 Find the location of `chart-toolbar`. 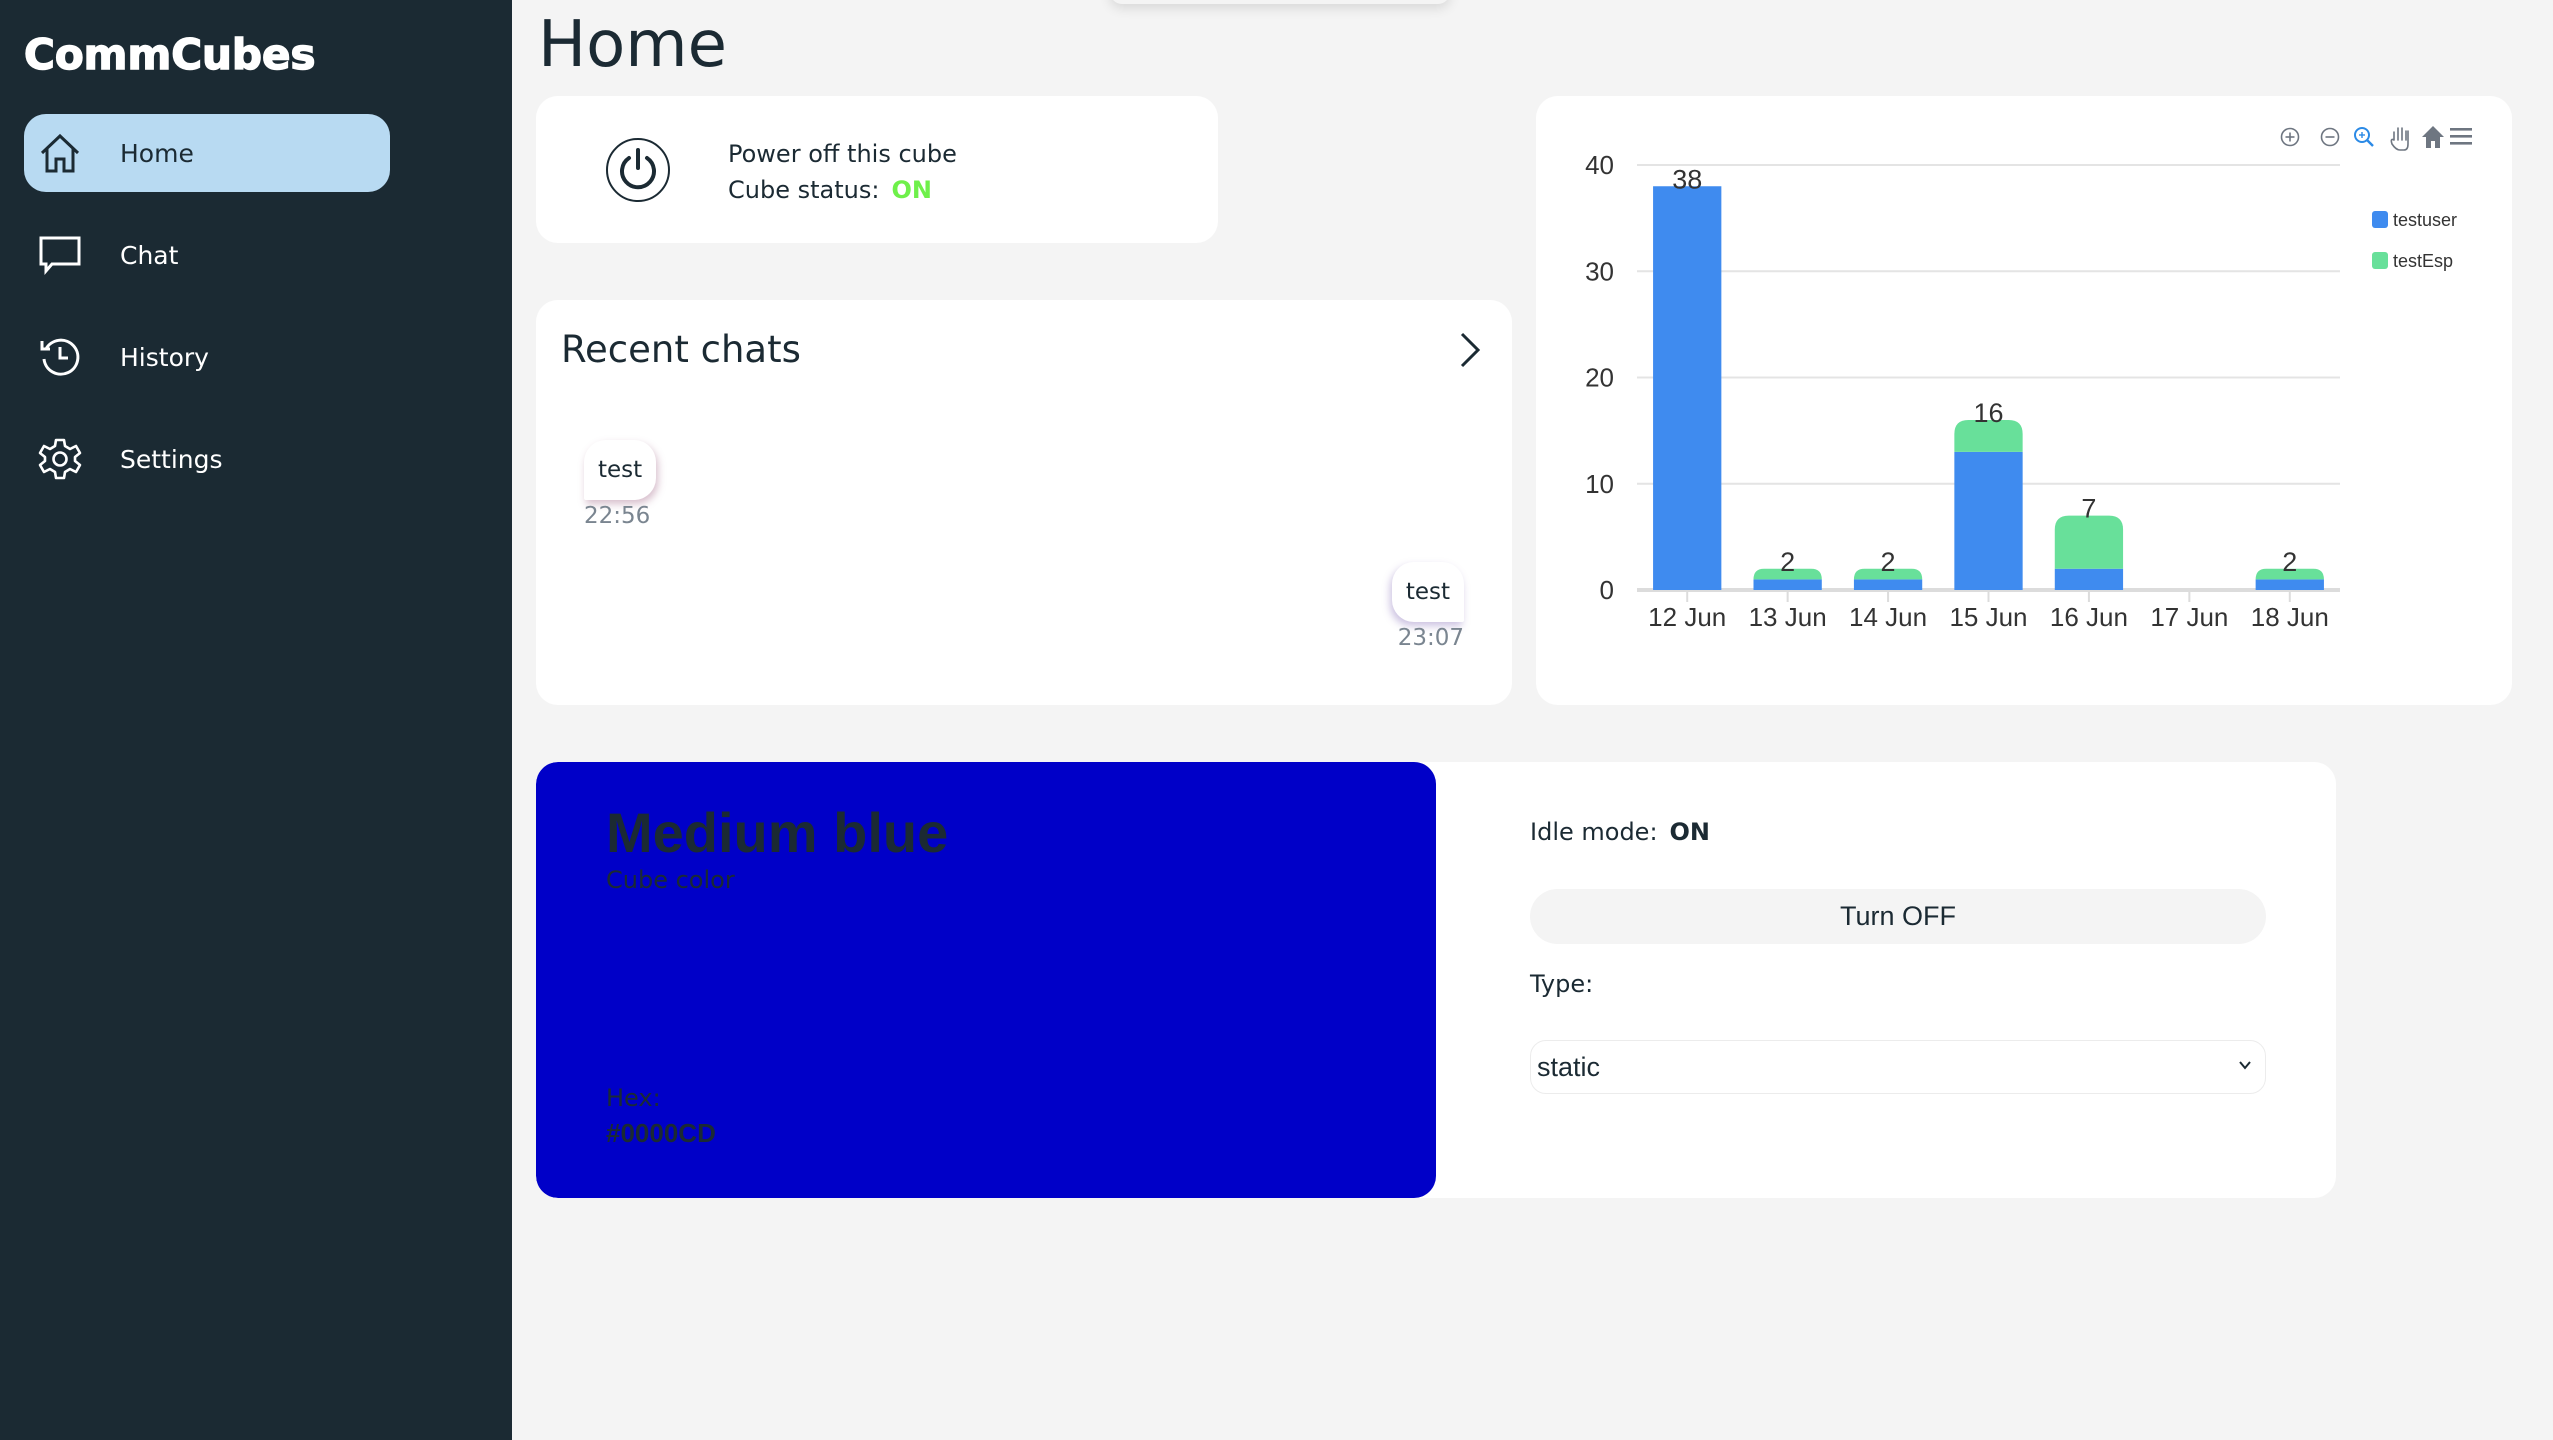

chart-toolbar is located at coordinates (2376, 138).